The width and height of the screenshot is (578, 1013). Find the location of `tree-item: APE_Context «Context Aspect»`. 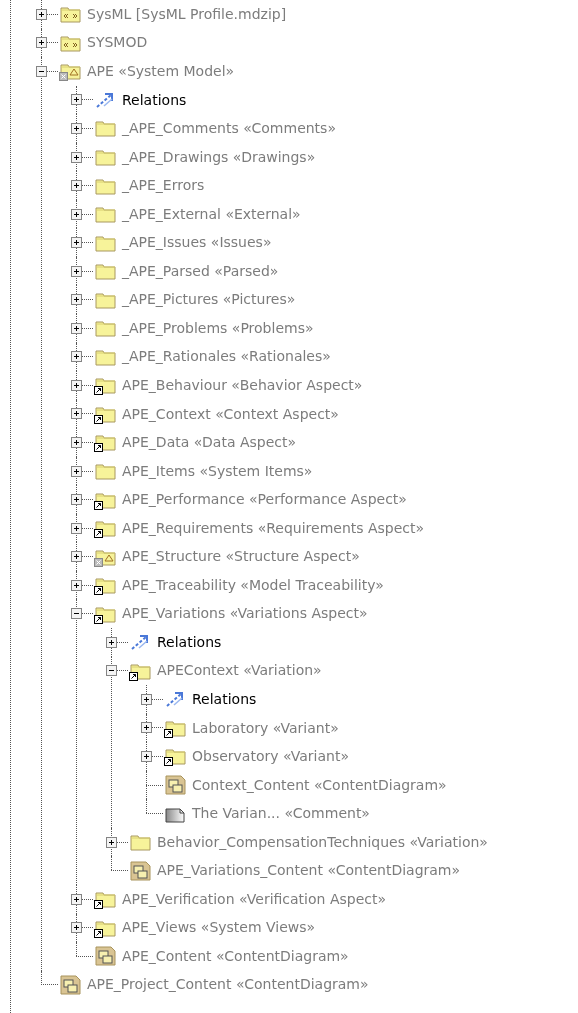

tree-item: APE_Context «Context Aspect» is located at coordinates (230, 414).